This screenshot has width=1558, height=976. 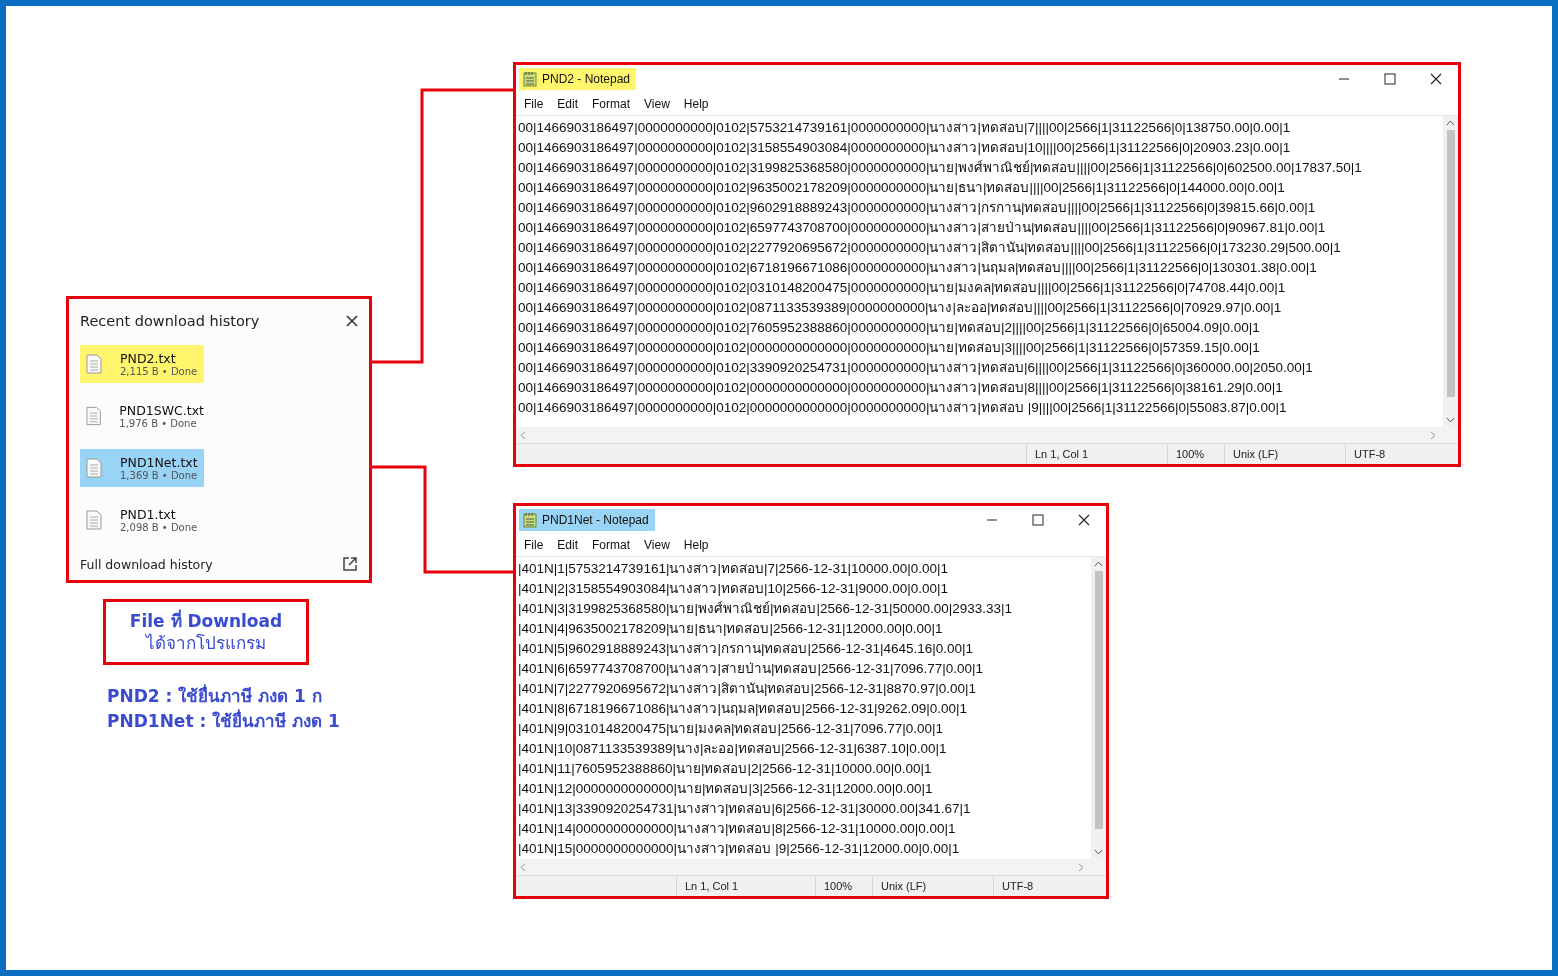 What do you see at coordinates (215, 696) in the screenshot?
I see `legend-text: PND2 : ใช้ยื่นภาษี ภงด 1 ก` at bounding box center [215, 696].